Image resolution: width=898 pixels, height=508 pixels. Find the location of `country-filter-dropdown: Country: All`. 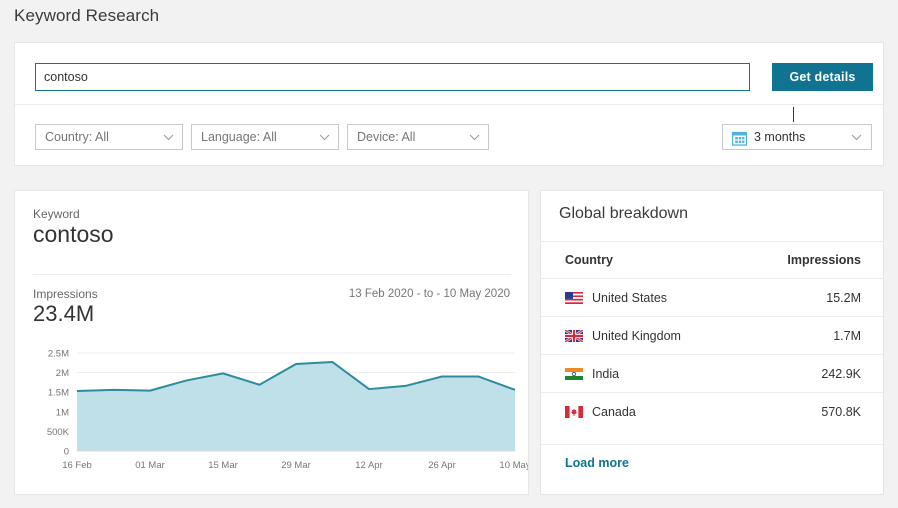

country-filter-dropdown: Country: All is located at coordinates (109, 137).